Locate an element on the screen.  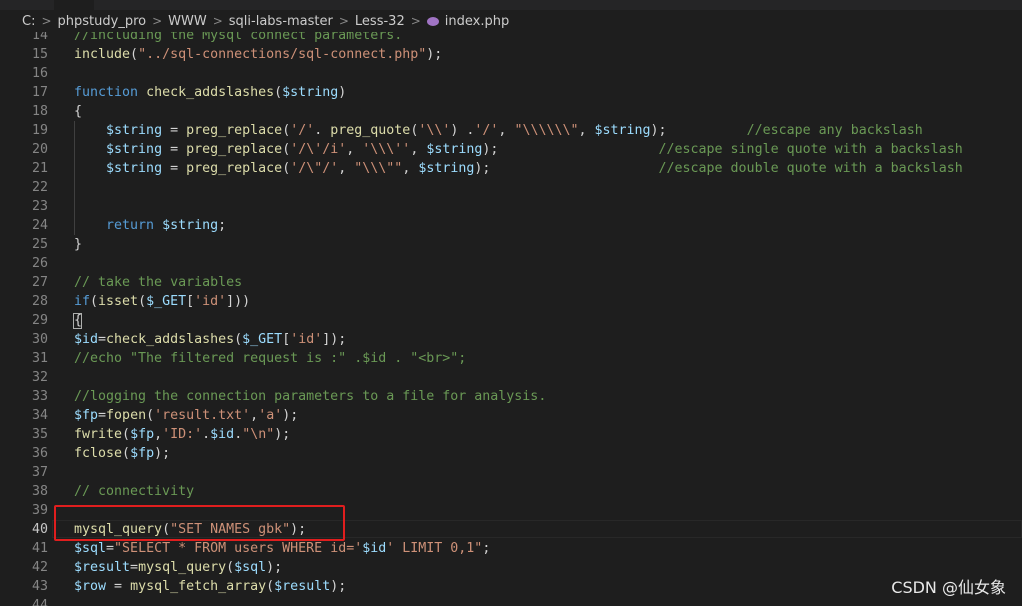
line-number: 37 is located at coordinates (39, 472).